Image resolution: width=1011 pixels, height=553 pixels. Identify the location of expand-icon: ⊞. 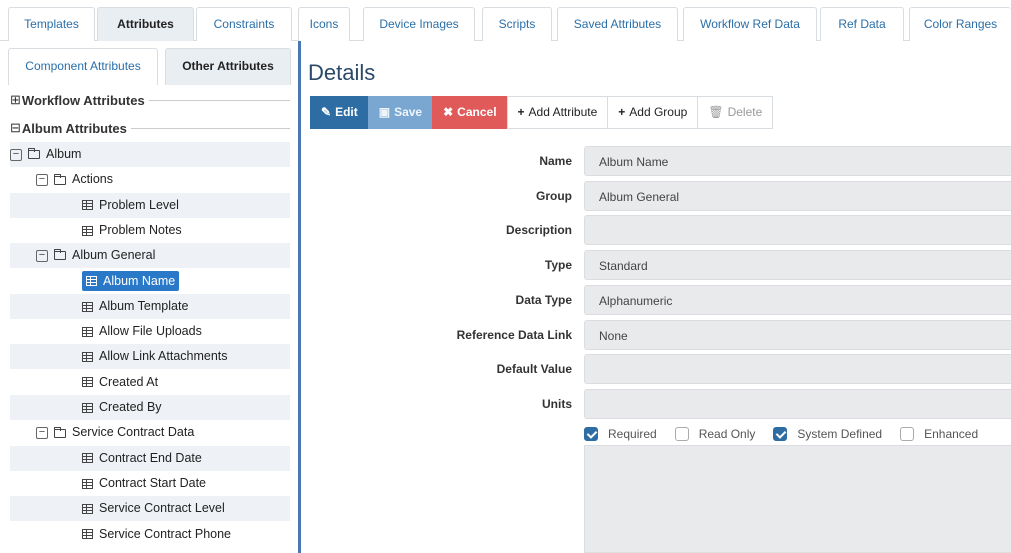
(15, 100).